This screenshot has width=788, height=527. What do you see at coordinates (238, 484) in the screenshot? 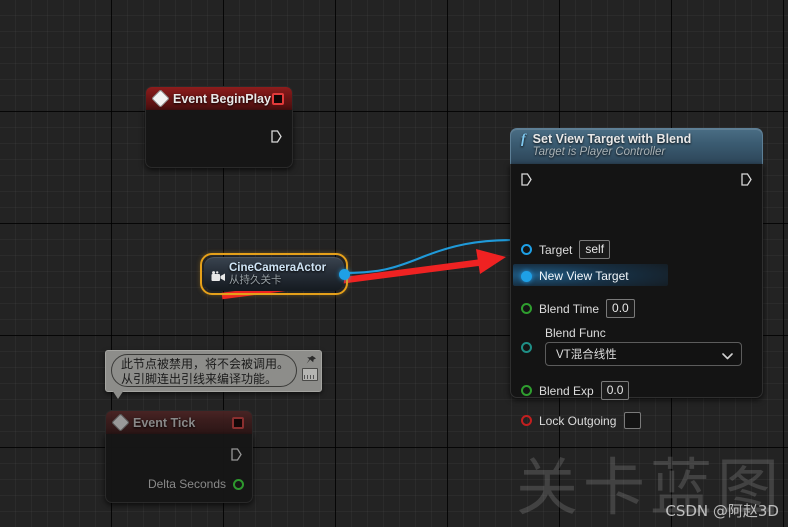
I see `float-output-pin` at bounding box center [238, 484].